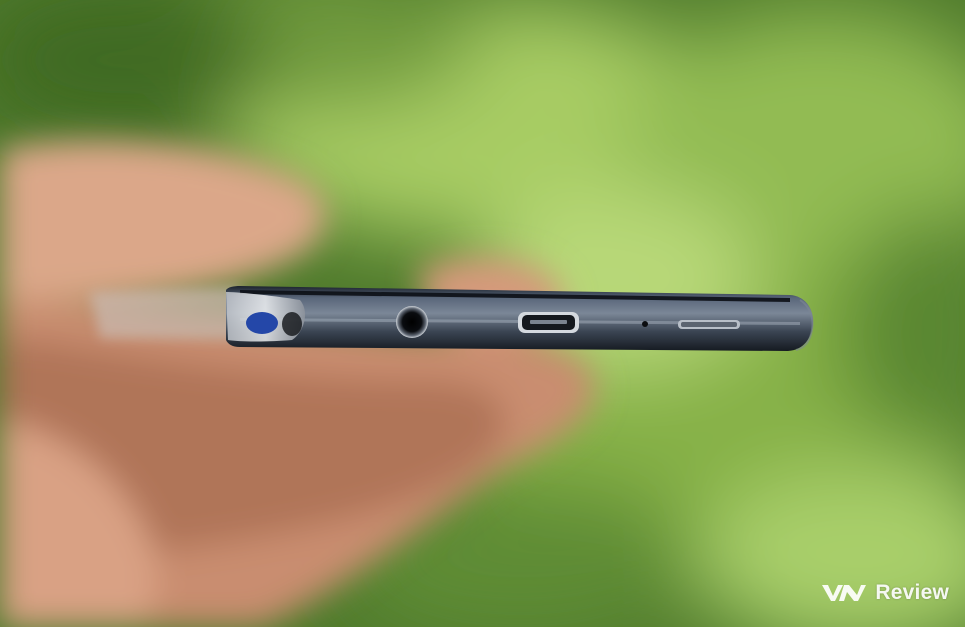 The height and width of the screenshot is (627, 965). What do you see at coordinates (412, 322) in the screenshot?
I see `headphone-jack-port` at bounding box center [412, 322].